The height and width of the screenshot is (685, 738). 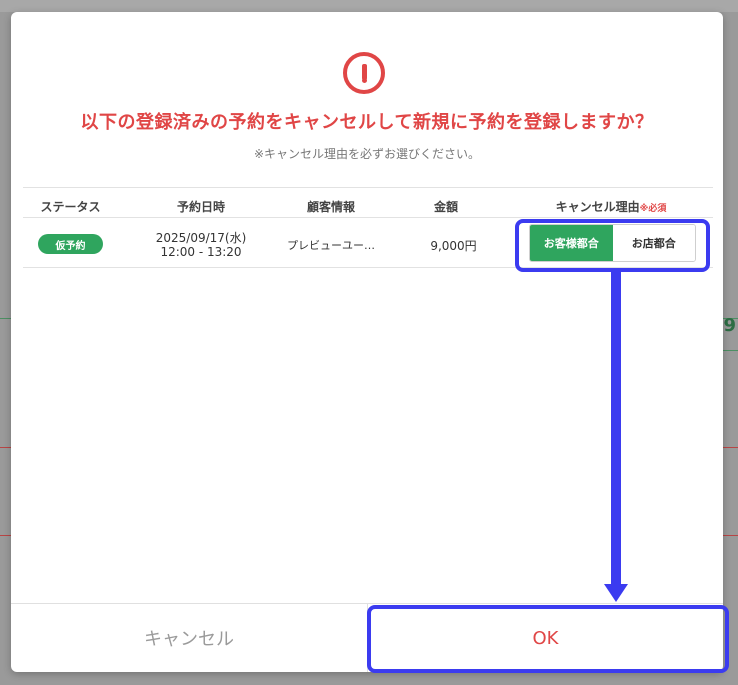 I want to click on background-number: 9, so click(x=729, y=325).